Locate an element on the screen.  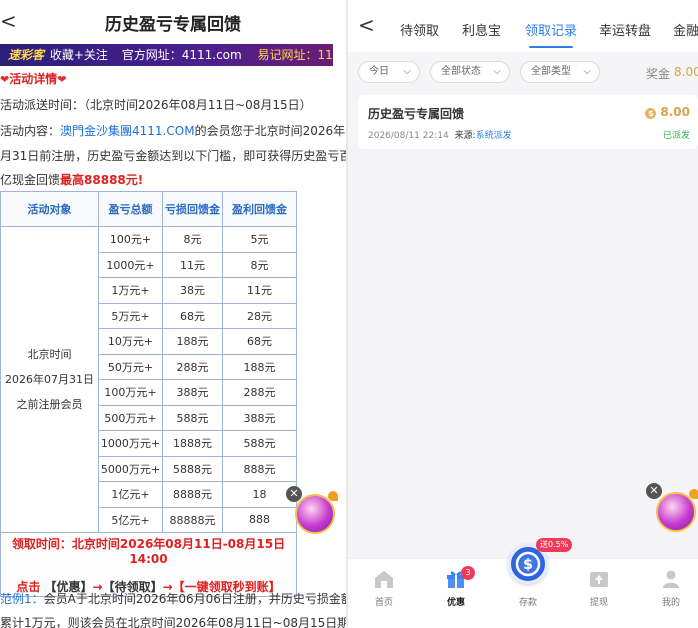
filter-type: 全部类型 ⌵ is located at coordinates (560, 72).